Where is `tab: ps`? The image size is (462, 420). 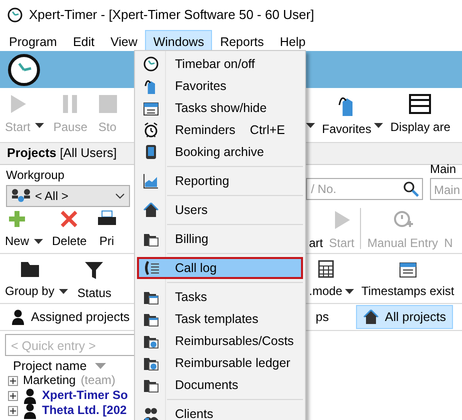
tab: ps is located at coordinates (322, 317).